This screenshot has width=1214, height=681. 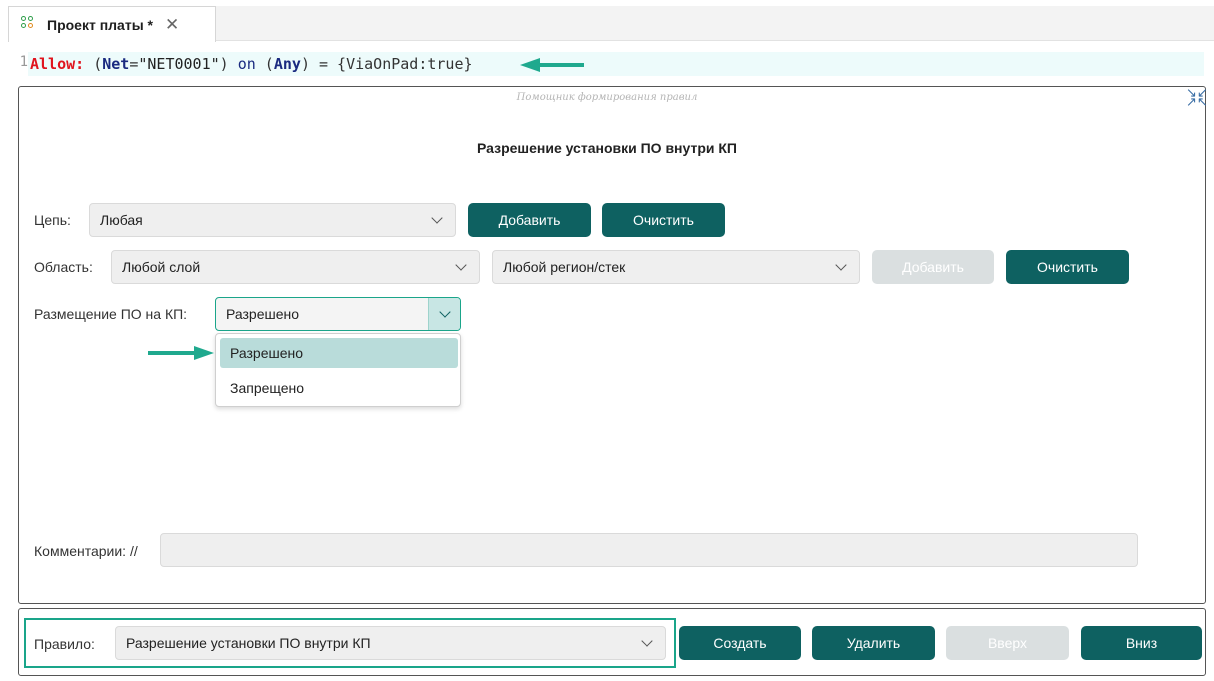 What do you see at coordinates (529, 220) in the screenshot?
I see `net-add-button: Добавить` at bounding box center [529, 220].